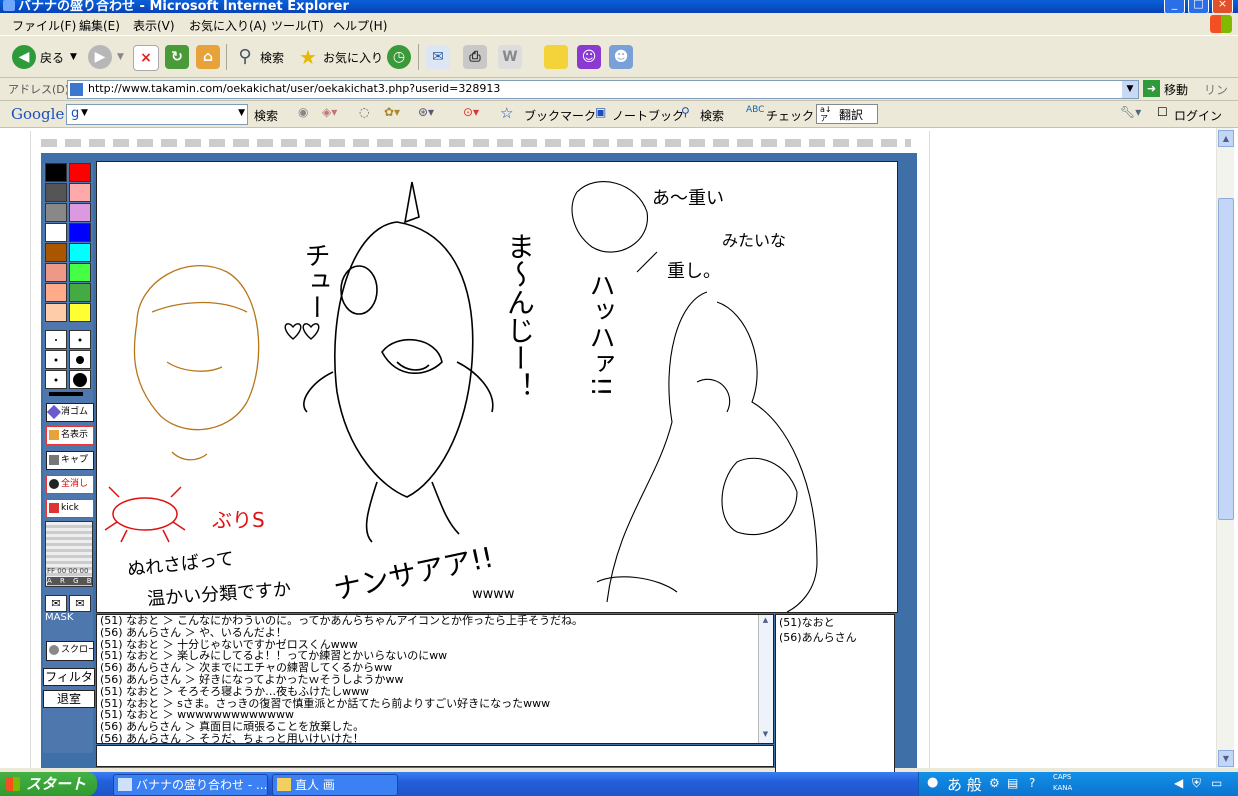 The height and width of the screenshot is (796, 1238). I want to click on user-list-item: (56)あんらさん, so click(835, 637).